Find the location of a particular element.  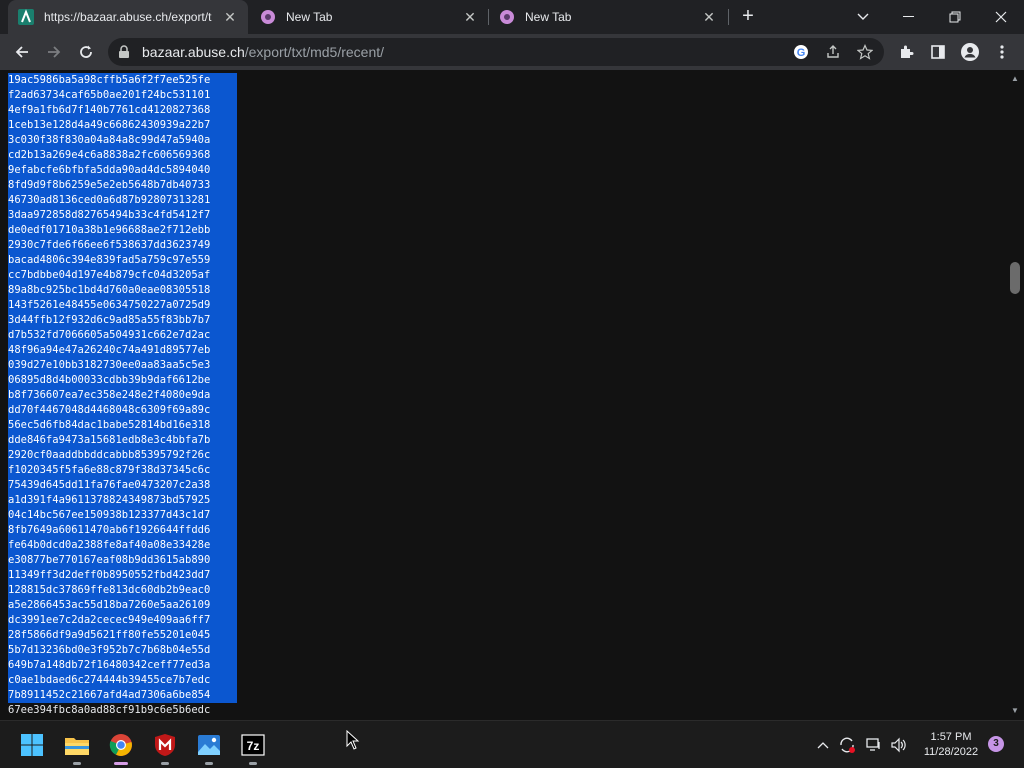

restore-button is located at coordinates (955, 17).